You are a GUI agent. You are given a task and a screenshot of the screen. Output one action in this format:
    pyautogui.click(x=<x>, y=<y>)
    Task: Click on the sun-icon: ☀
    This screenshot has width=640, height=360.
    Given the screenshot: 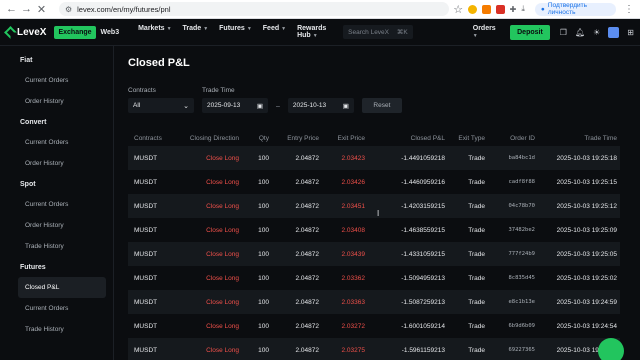 What is the action you would take?
    pyautogui.click(x=596, y=32)
    